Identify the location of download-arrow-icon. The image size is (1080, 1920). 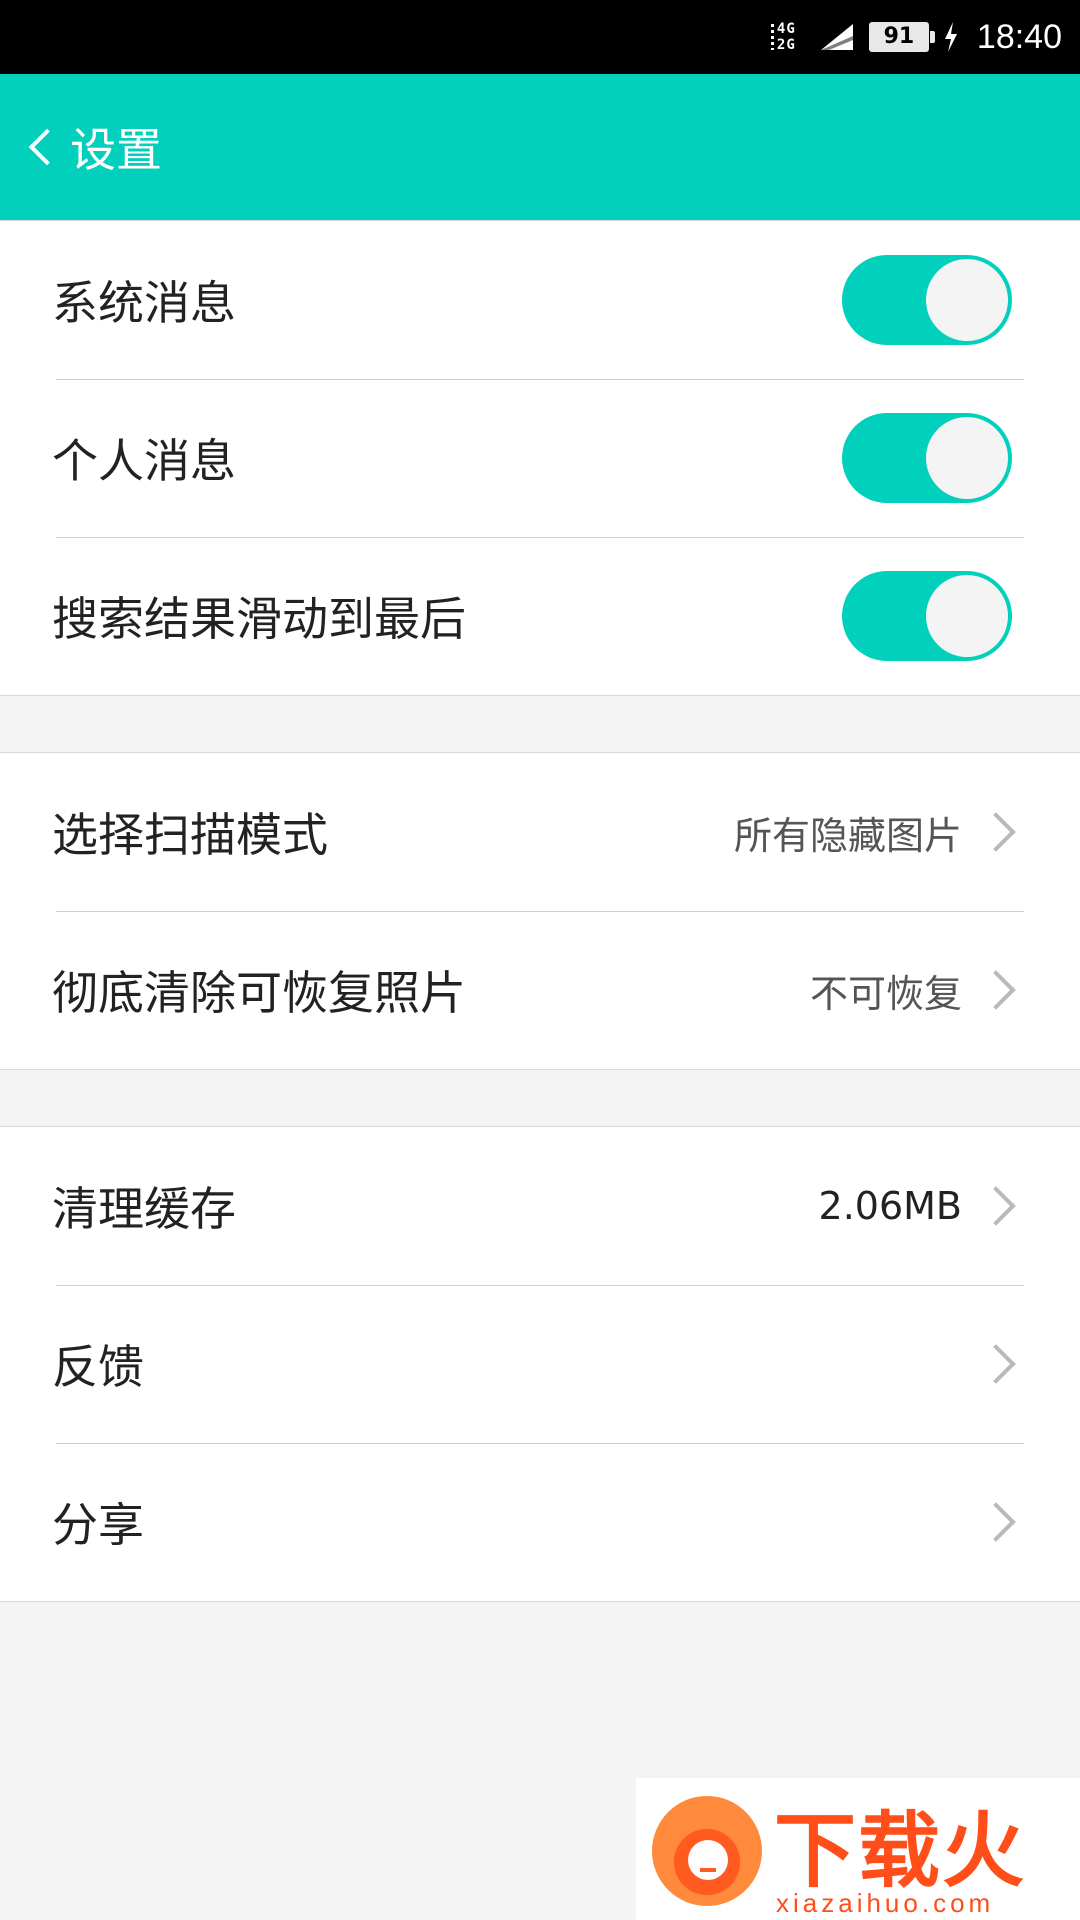
(708, 1860).